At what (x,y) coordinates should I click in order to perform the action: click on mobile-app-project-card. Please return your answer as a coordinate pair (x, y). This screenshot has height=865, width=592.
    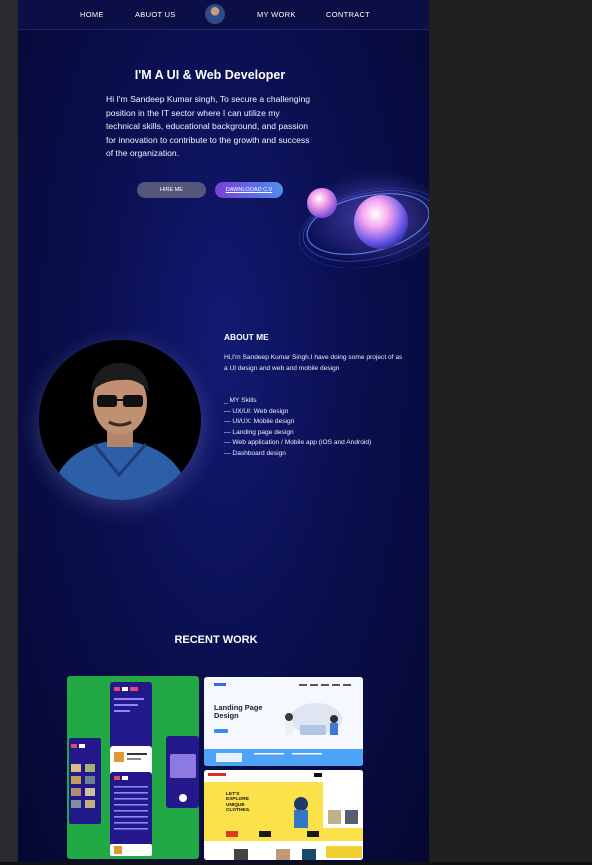
    Looking at the image, I should click on (133, 767).